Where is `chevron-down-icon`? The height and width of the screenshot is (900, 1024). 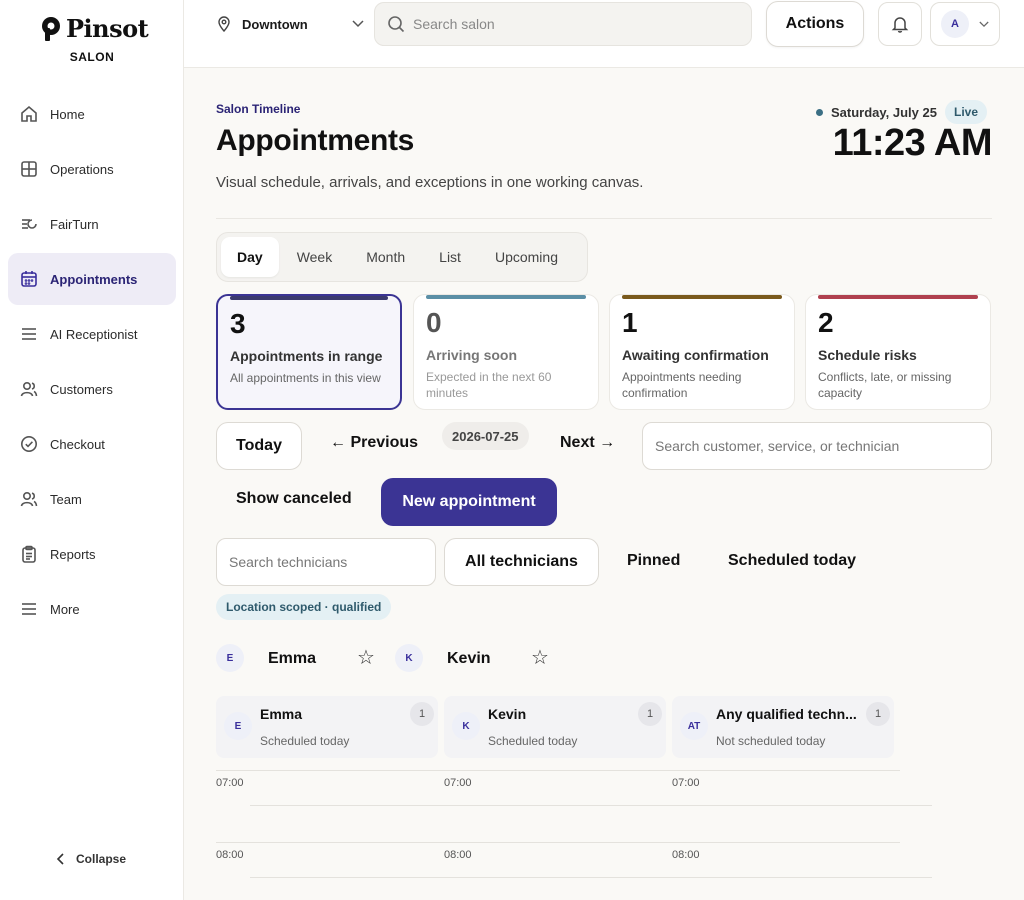 chevron-down-icon is located at coordinates (984, 24).